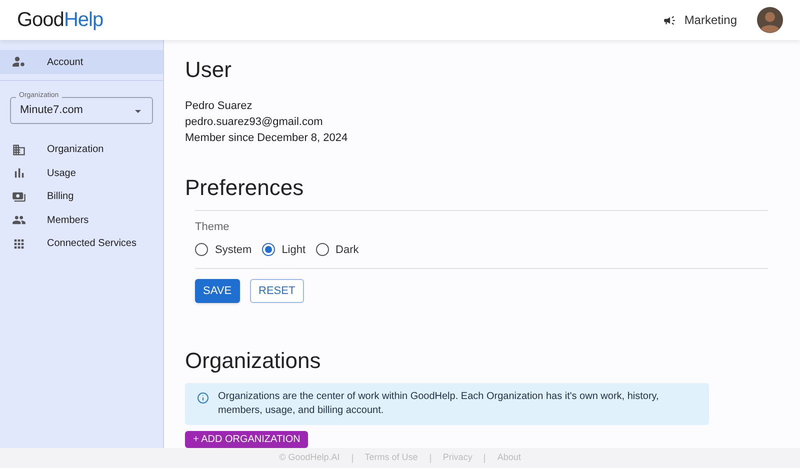 The width and height of the screenshot is (800, 468). Describe the element at coordinates (337, 250) in the screenshot. I see `theme-radio: Dark` at that location.